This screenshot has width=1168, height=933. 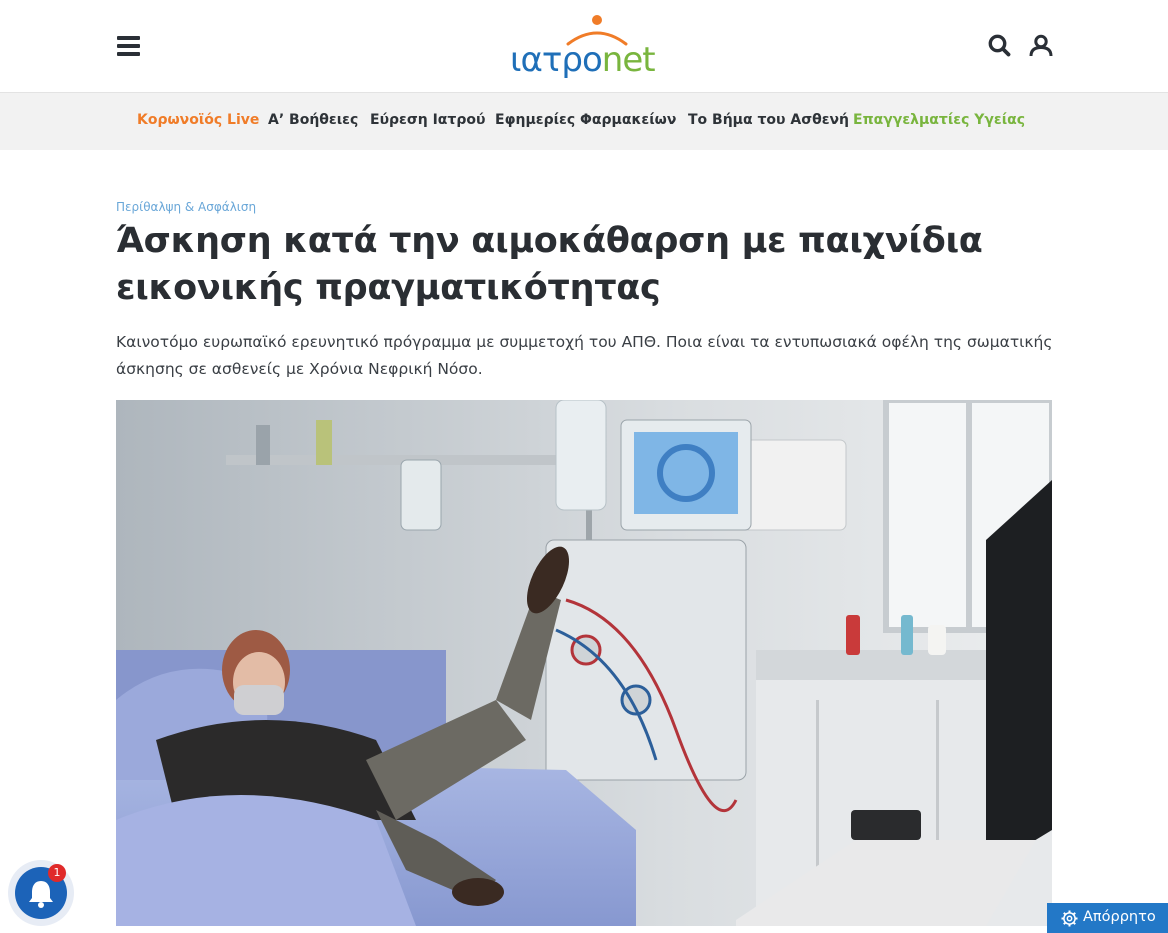 I want to click on site-header: ιατροnet, so click(x=584, y=46).